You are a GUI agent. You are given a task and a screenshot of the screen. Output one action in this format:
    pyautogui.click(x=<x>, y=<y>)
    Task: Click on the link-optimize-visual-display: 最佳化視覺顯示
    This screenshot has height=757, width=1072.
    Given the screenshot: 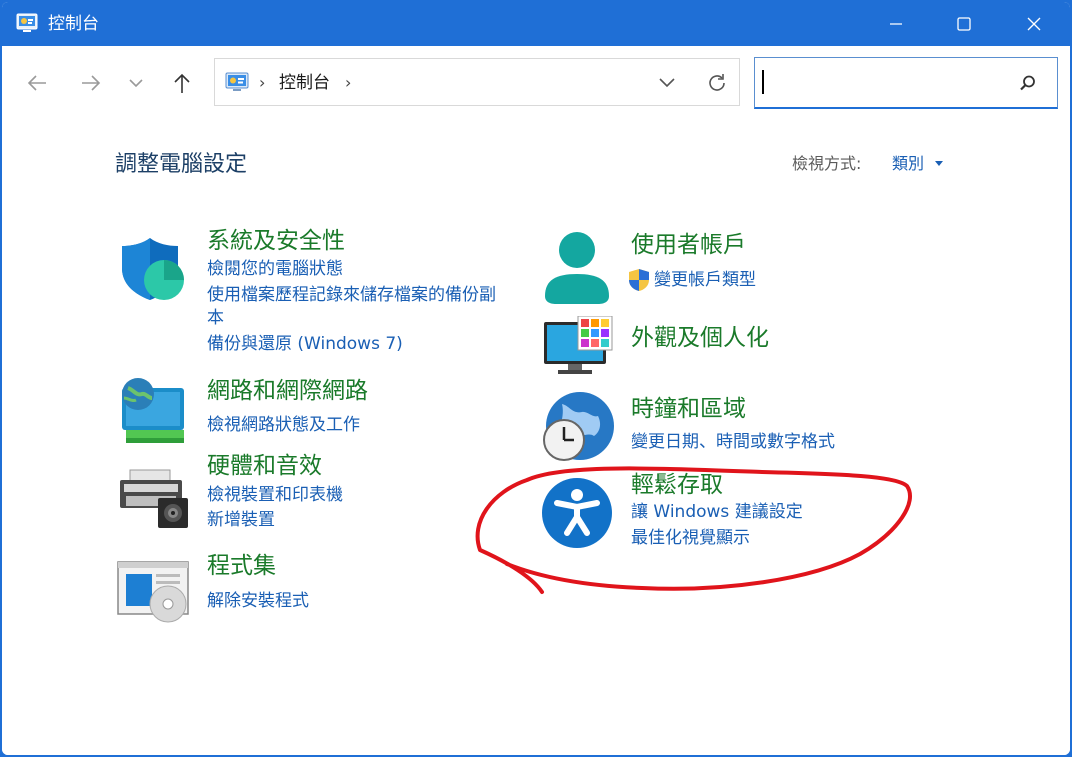 What is the action you would take?
    pyautogui.click(x=690, y=538)
    